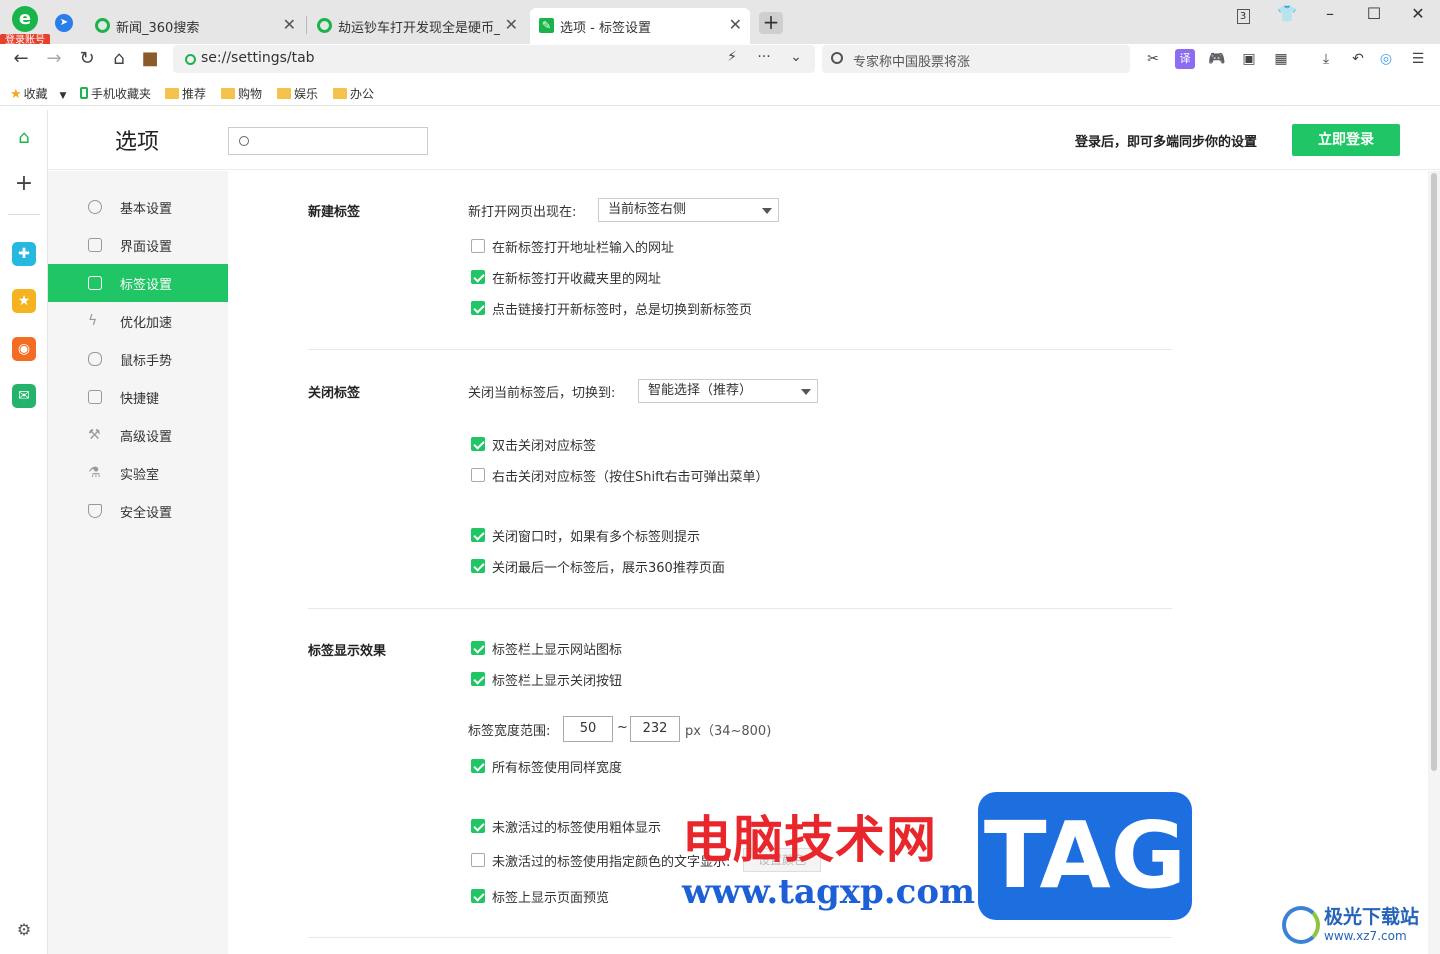 Image resolution: width=1440 pixels, height=954 pixels. I want to click on new-tab-button: +, so click(771, 23).